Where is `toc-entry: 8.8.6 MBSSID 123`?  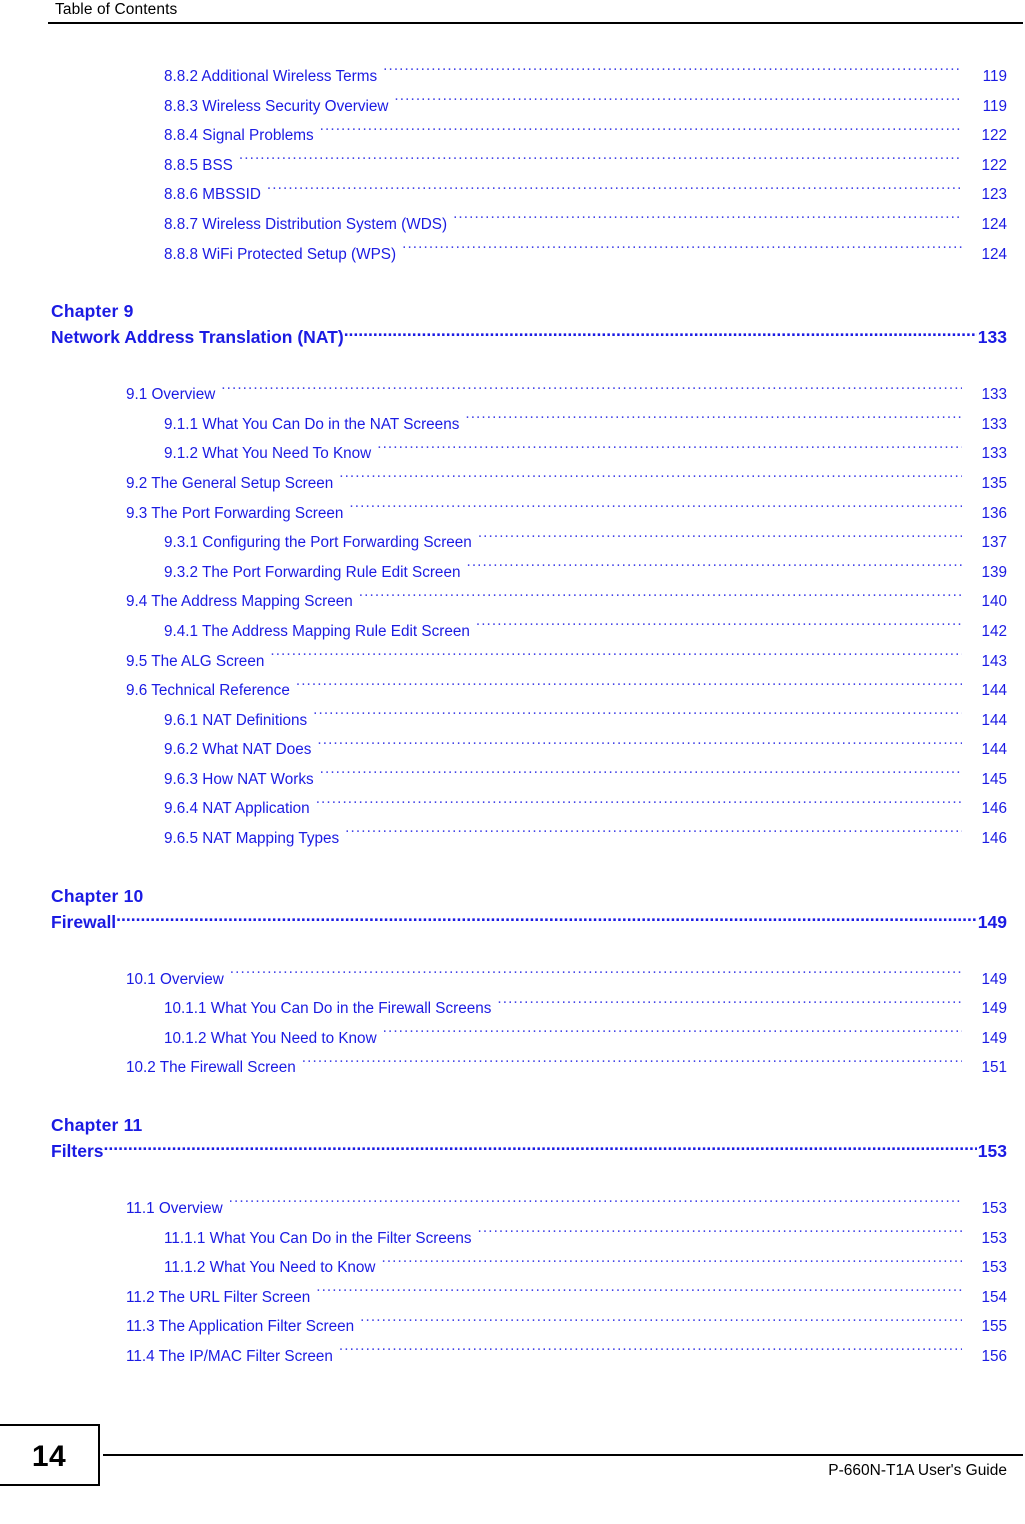
toc-entry: 8.8.6 MBSSID 123 is located at coordinates (512, 195).